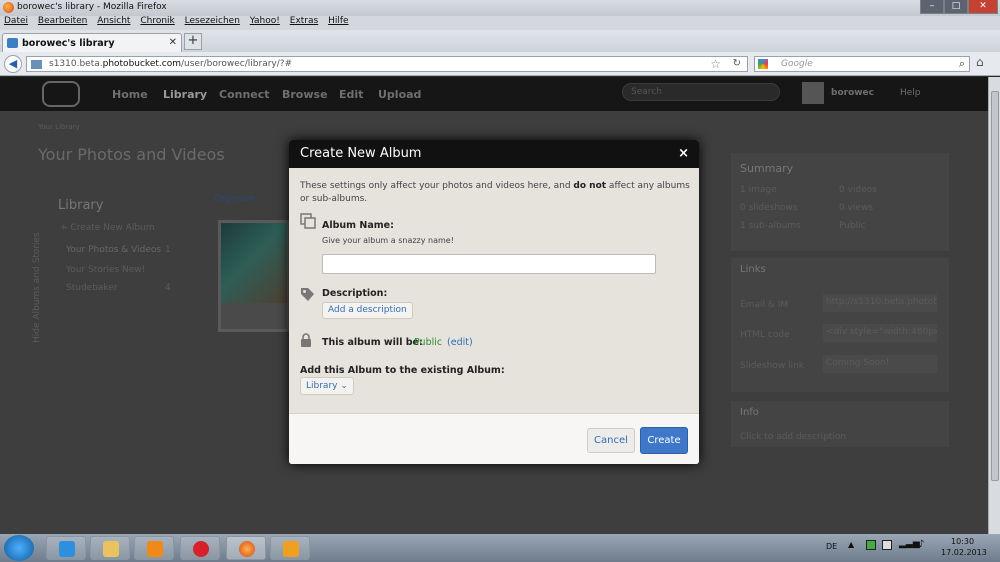  What do you see at coordinates (134, 270) in the screenshot?
I see `new-badge: New!` at bounding box center [134, 270].